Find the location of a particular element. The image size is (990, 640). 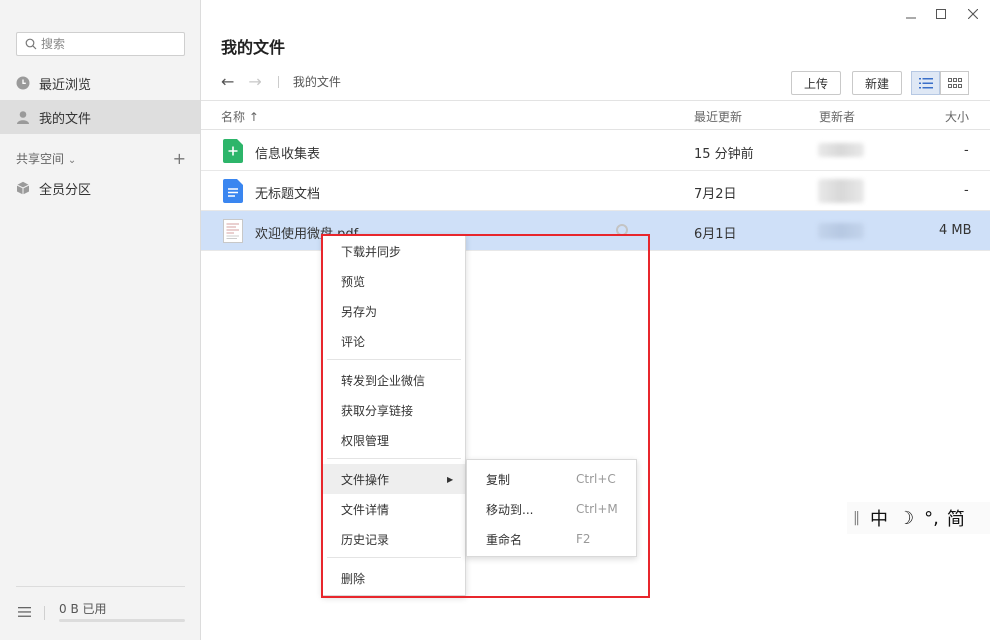

menu-item-file-operations: 文件操作 ▶ is located at coordinates (394, 479).